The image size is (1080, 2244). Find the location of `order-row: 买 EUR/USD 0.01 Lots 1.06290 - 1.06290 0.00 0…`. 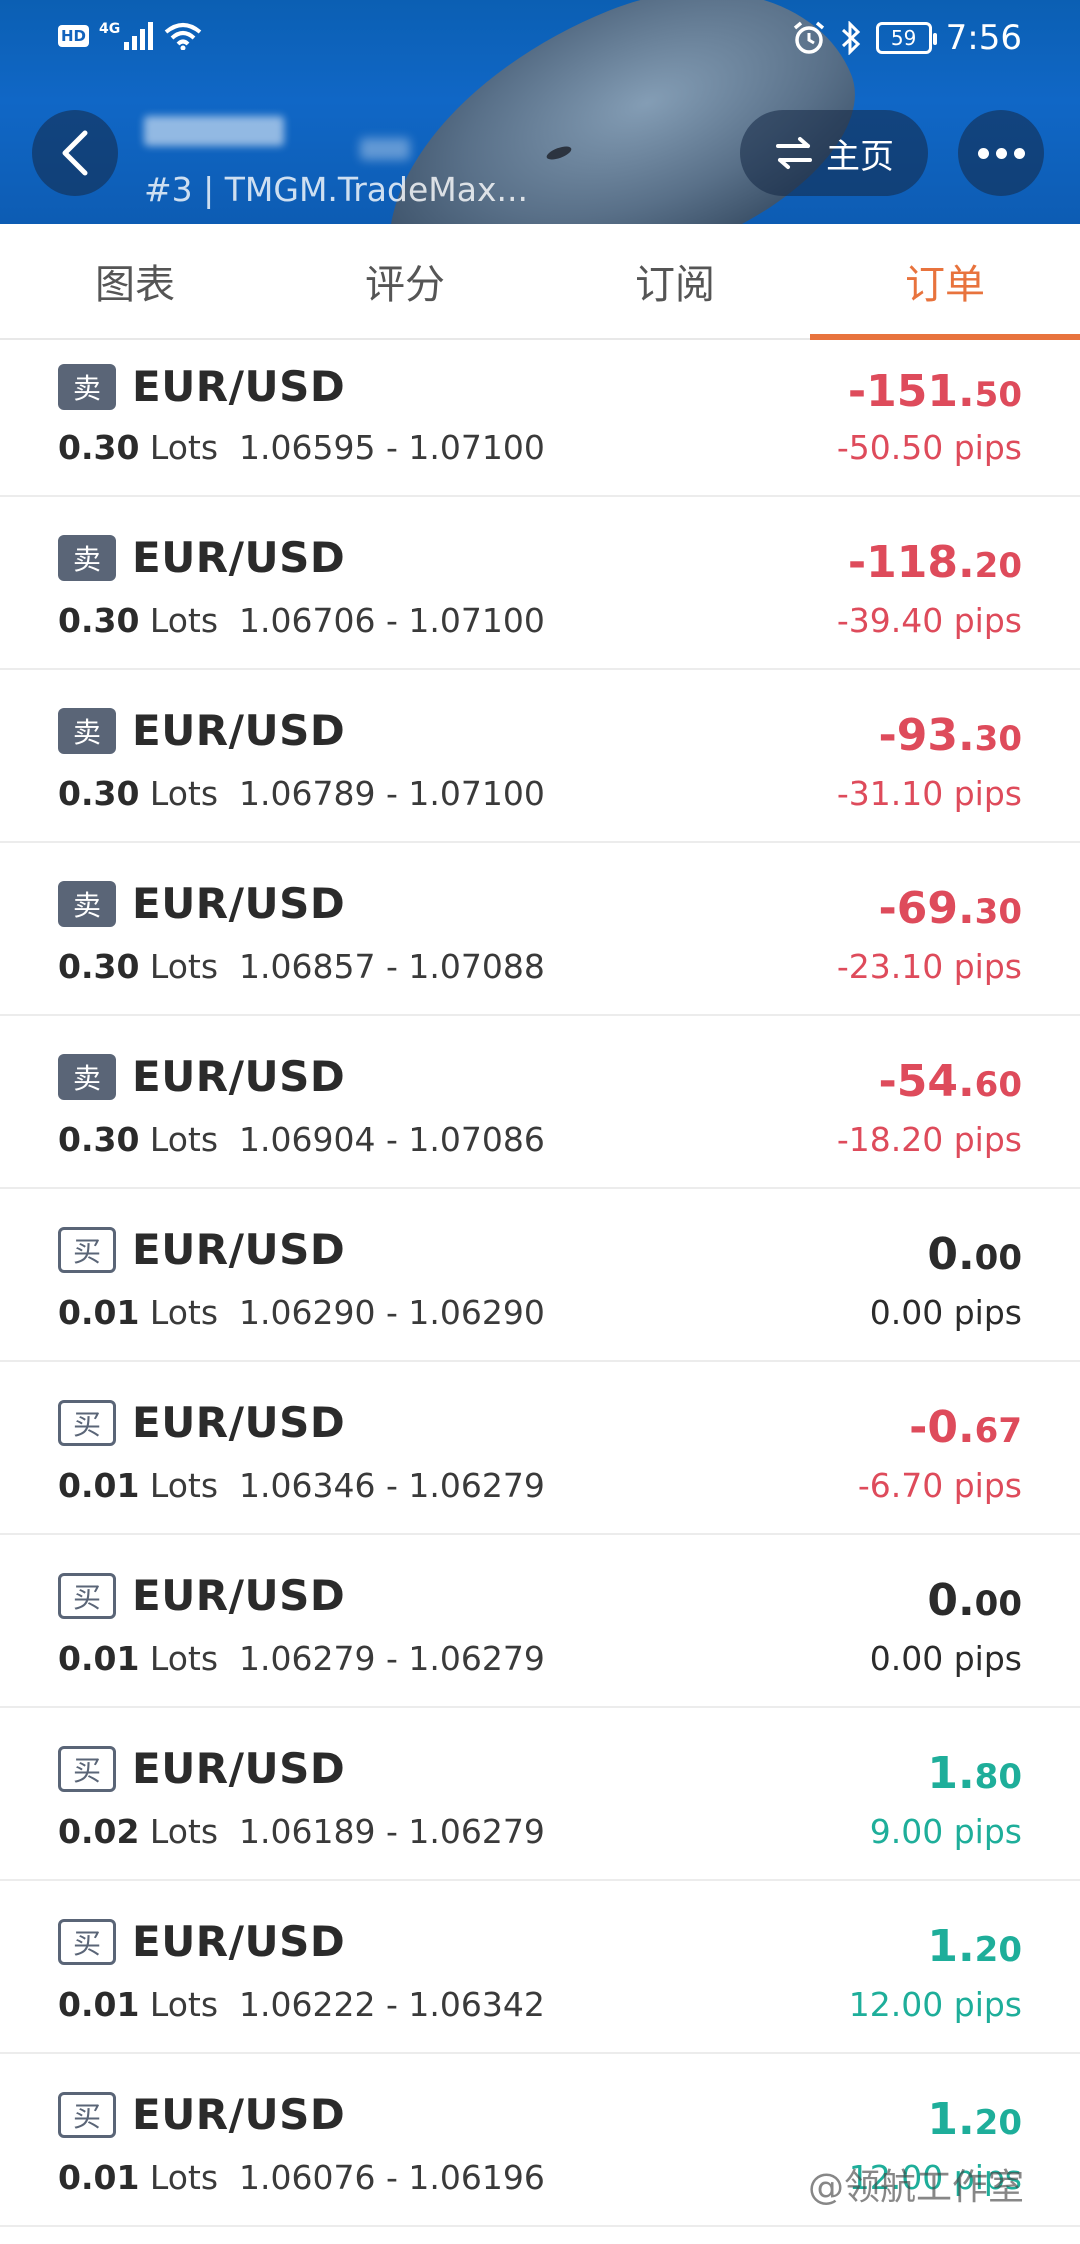

order-row: 买 EUR/USD 0.01 Lots 1.06290 - 1.06290 0.00 0… is located at coordinates (540, 1275).